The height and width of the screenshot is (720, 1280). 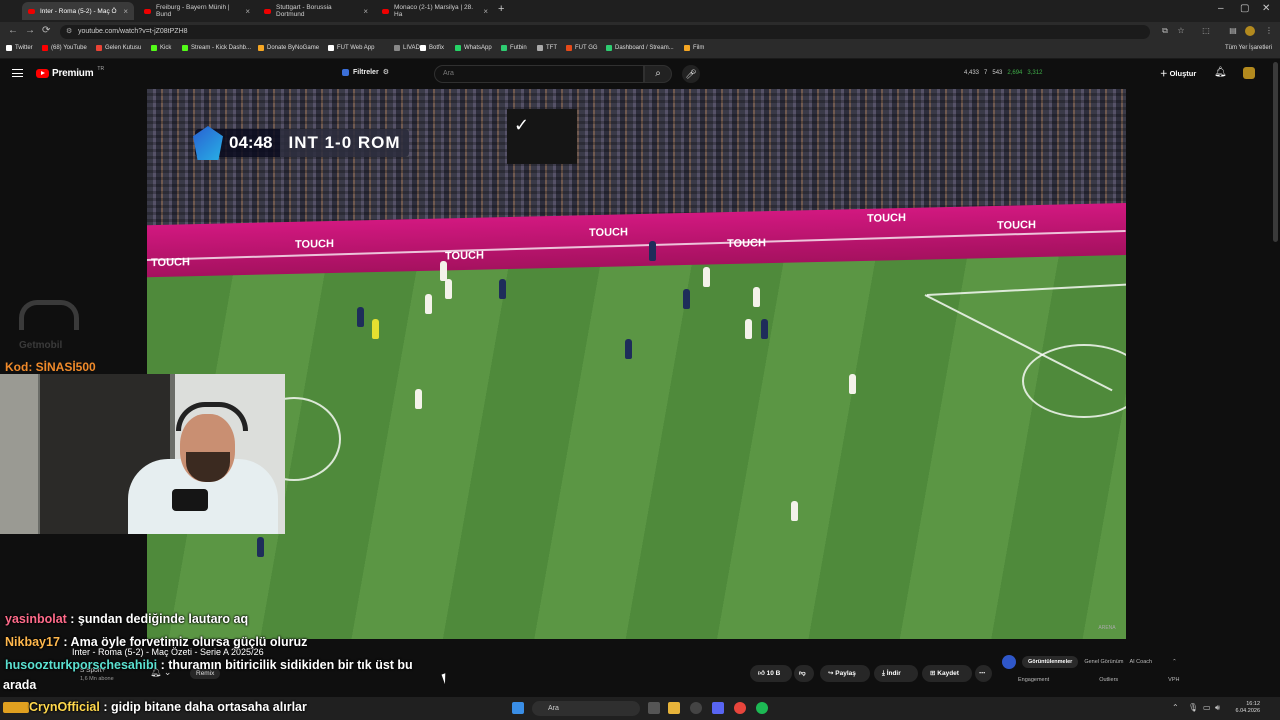 I want to click on spotify-icon, so click(x=762, y=708).